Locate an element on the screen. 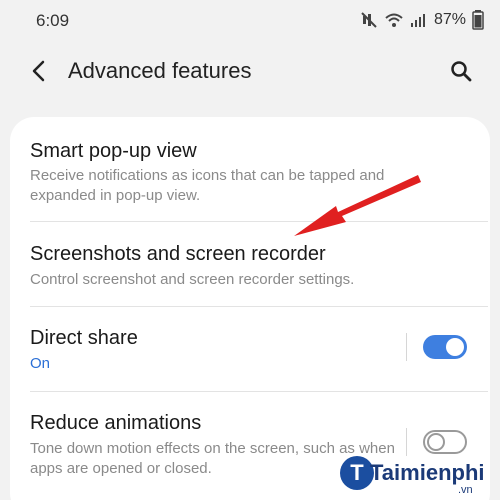  reduce-animations-toggle is located at coordinates (445, 442).